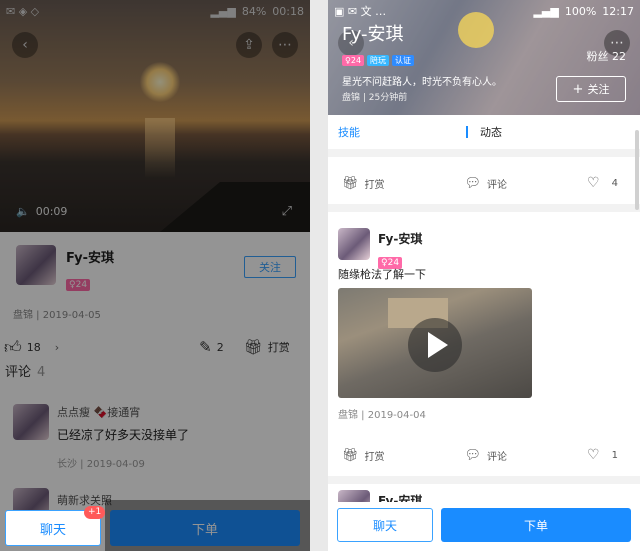  Describe the element at coordinates (618, 11) in the screenshot. I see `clock: 12:17` at that location.